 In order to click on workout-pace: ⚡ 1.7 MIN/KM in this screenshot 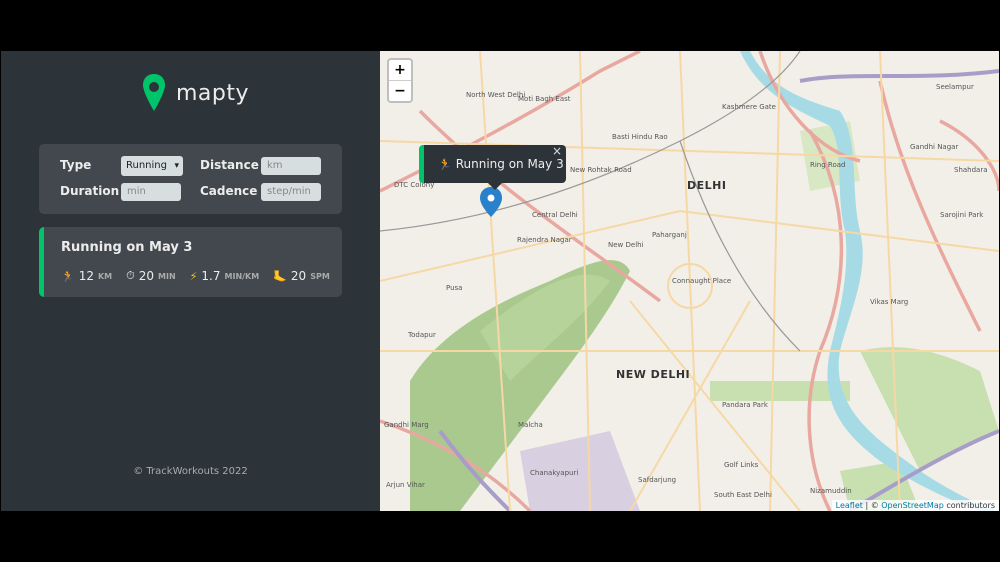, I will do `click(225, 276)`.